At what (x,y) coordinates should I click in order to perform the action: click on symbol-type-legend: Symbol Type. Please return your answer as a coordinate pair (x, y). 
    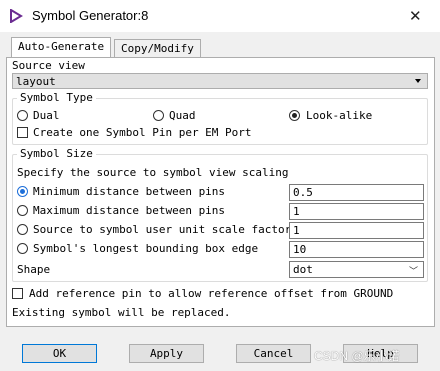
    Looking at the image, I should click on (56, 97).